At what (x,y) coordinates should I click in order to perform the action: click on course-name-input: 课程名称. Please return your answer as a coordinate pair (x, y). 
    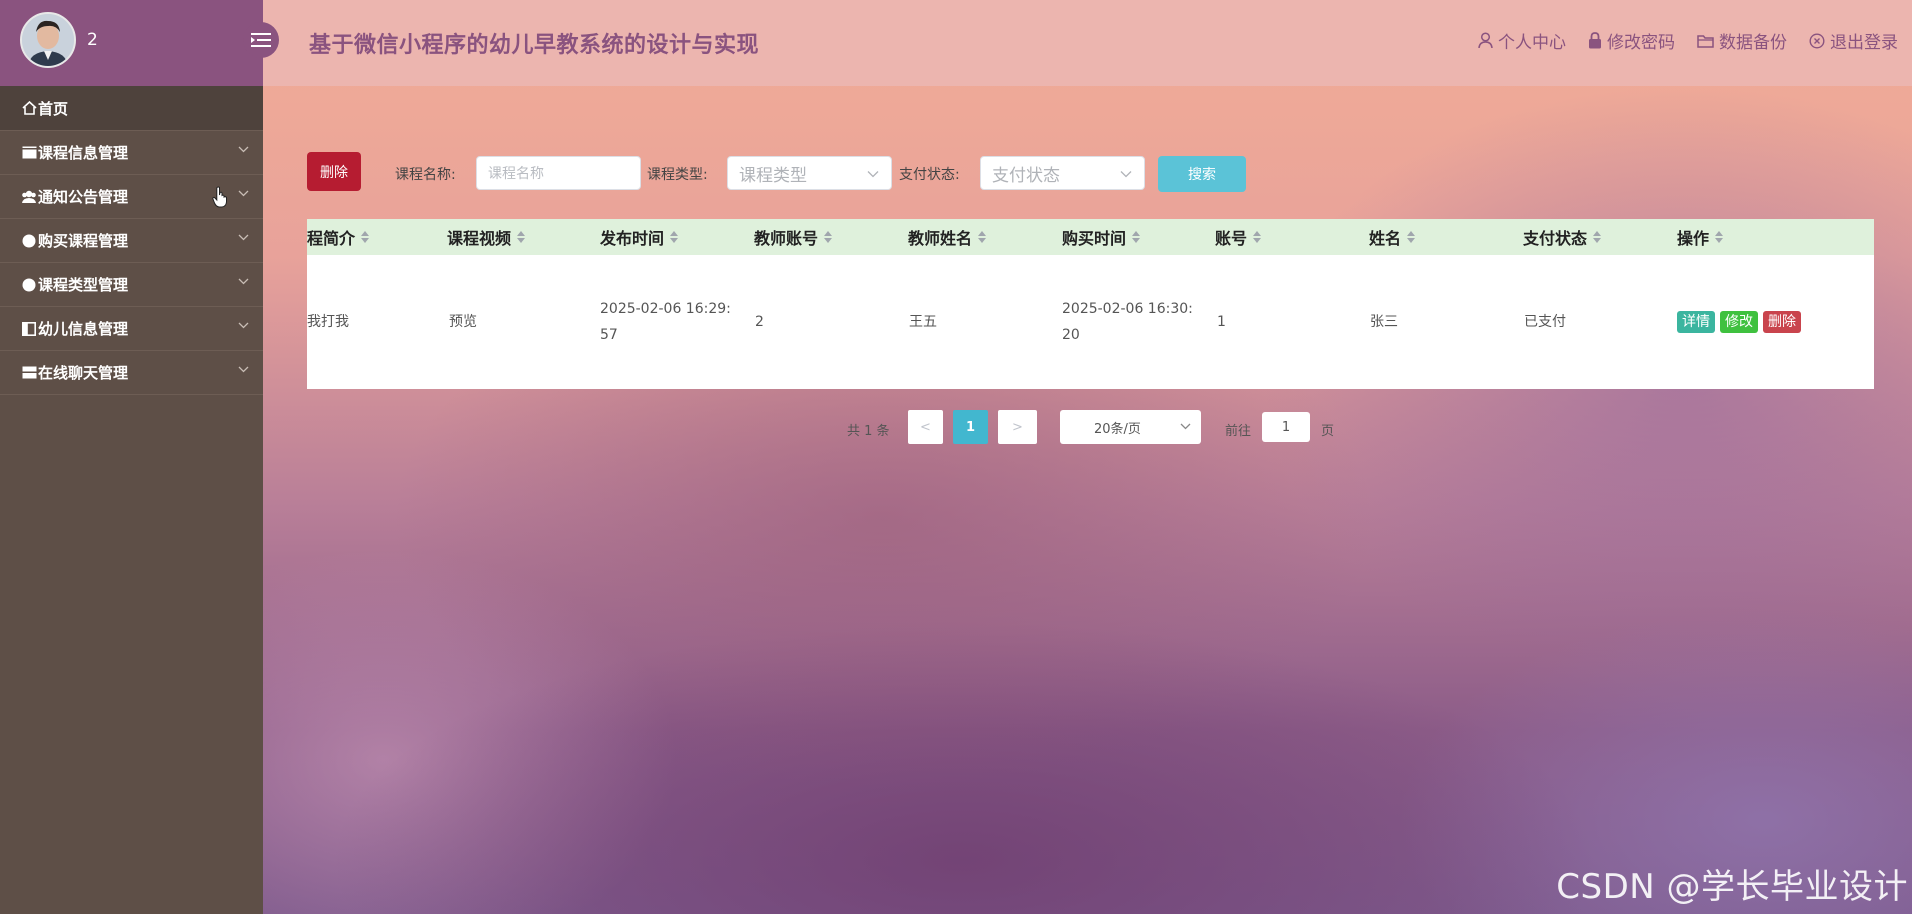
    Looking at the image, I should click on (558, 173).